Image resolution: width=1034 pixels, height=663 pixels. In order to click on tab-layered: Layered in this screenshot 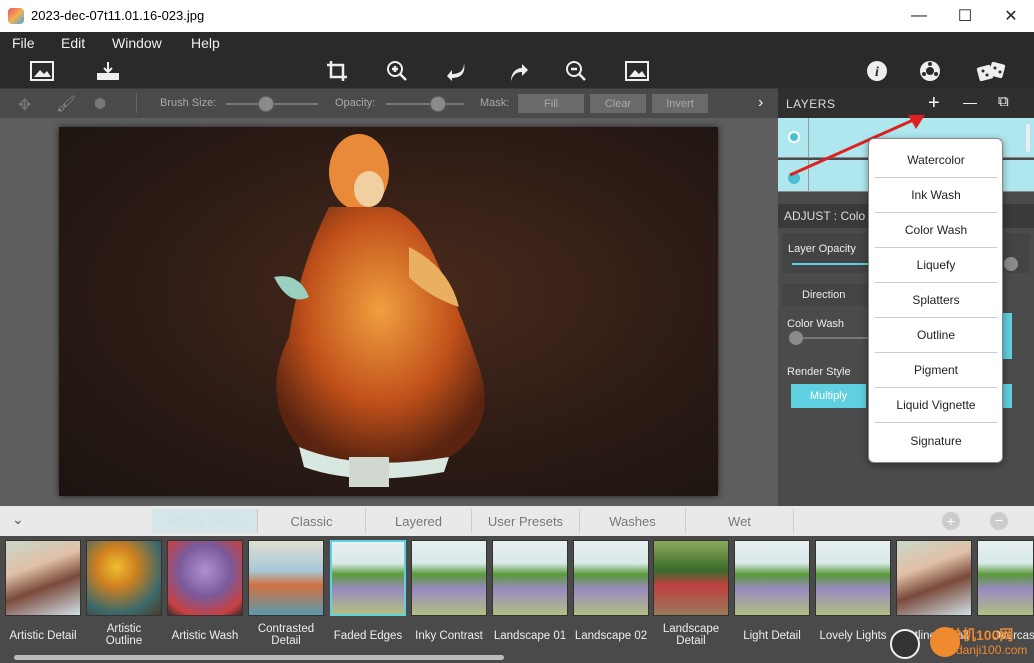, I will do `click(419, 521)`.